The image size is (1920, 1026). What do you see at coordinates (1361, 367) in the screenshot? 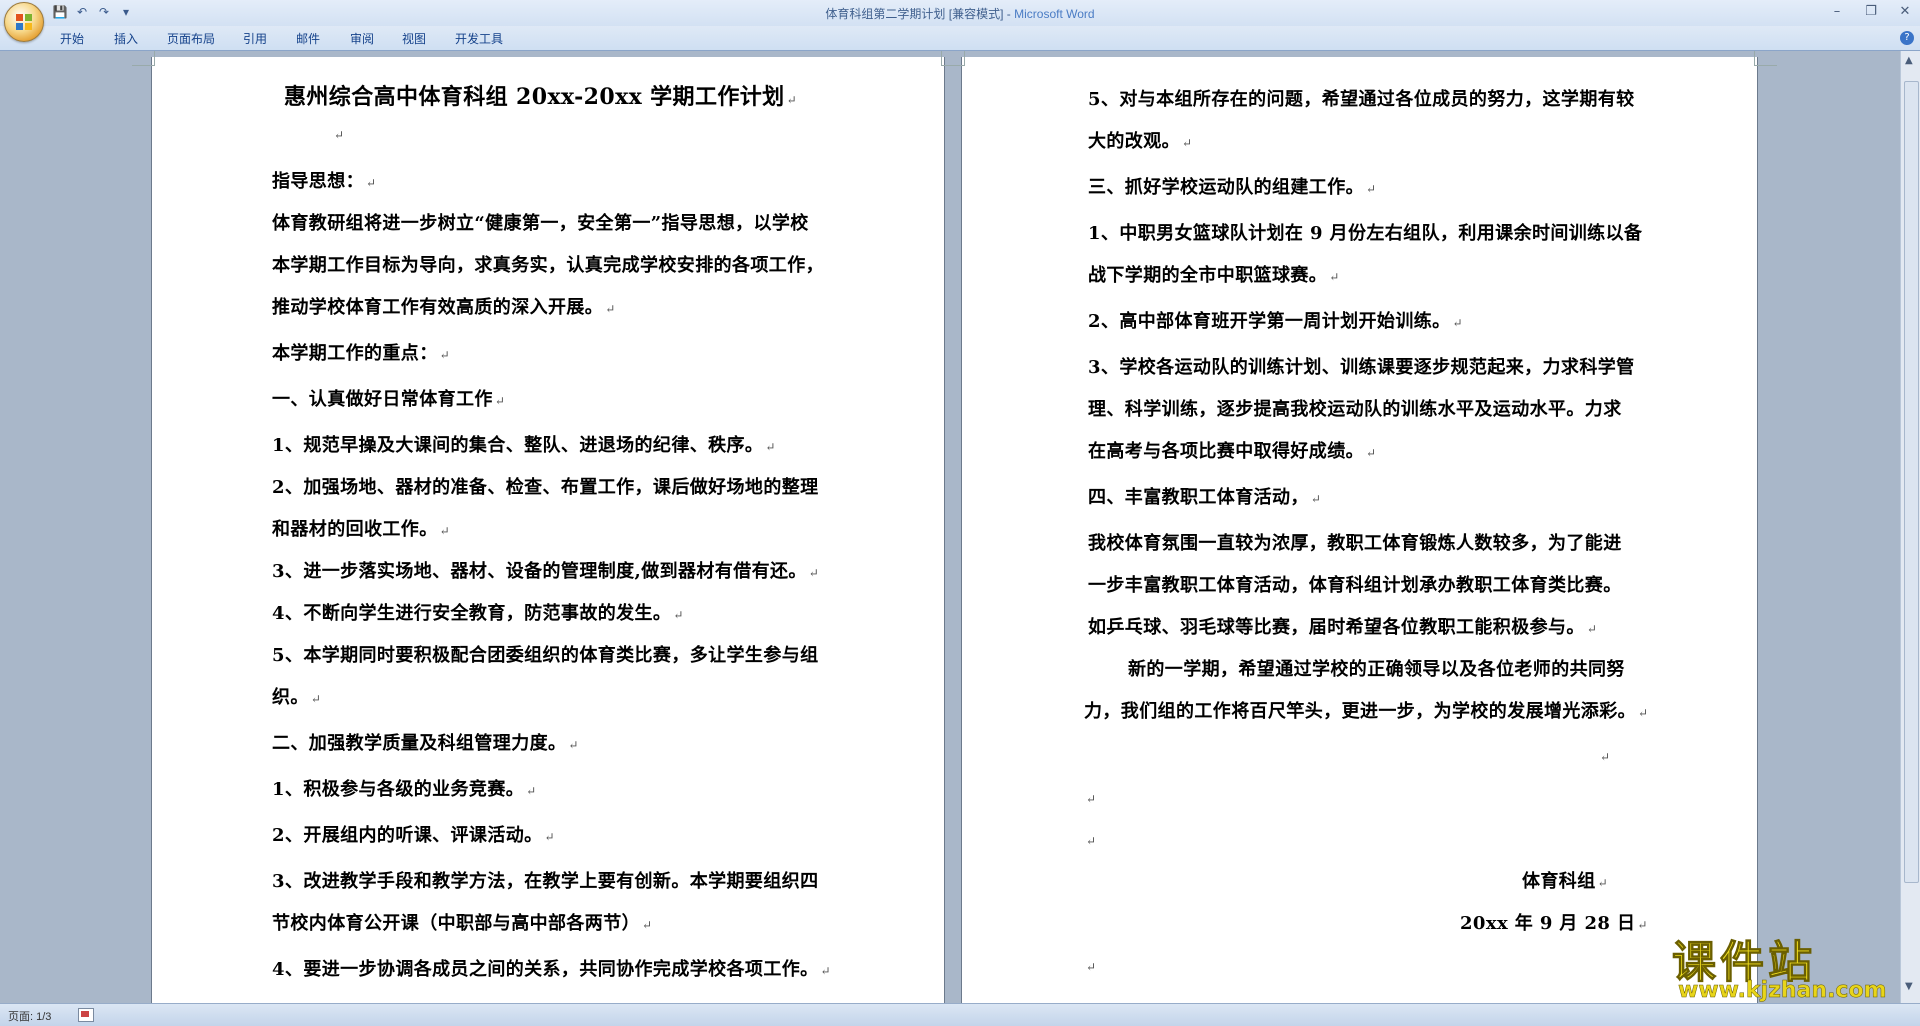
I see `paragraph-line: 3、学校各运动队的训练计划、训练课要逐步规范起来，力求科学管` at bounding box center [1361, 367].